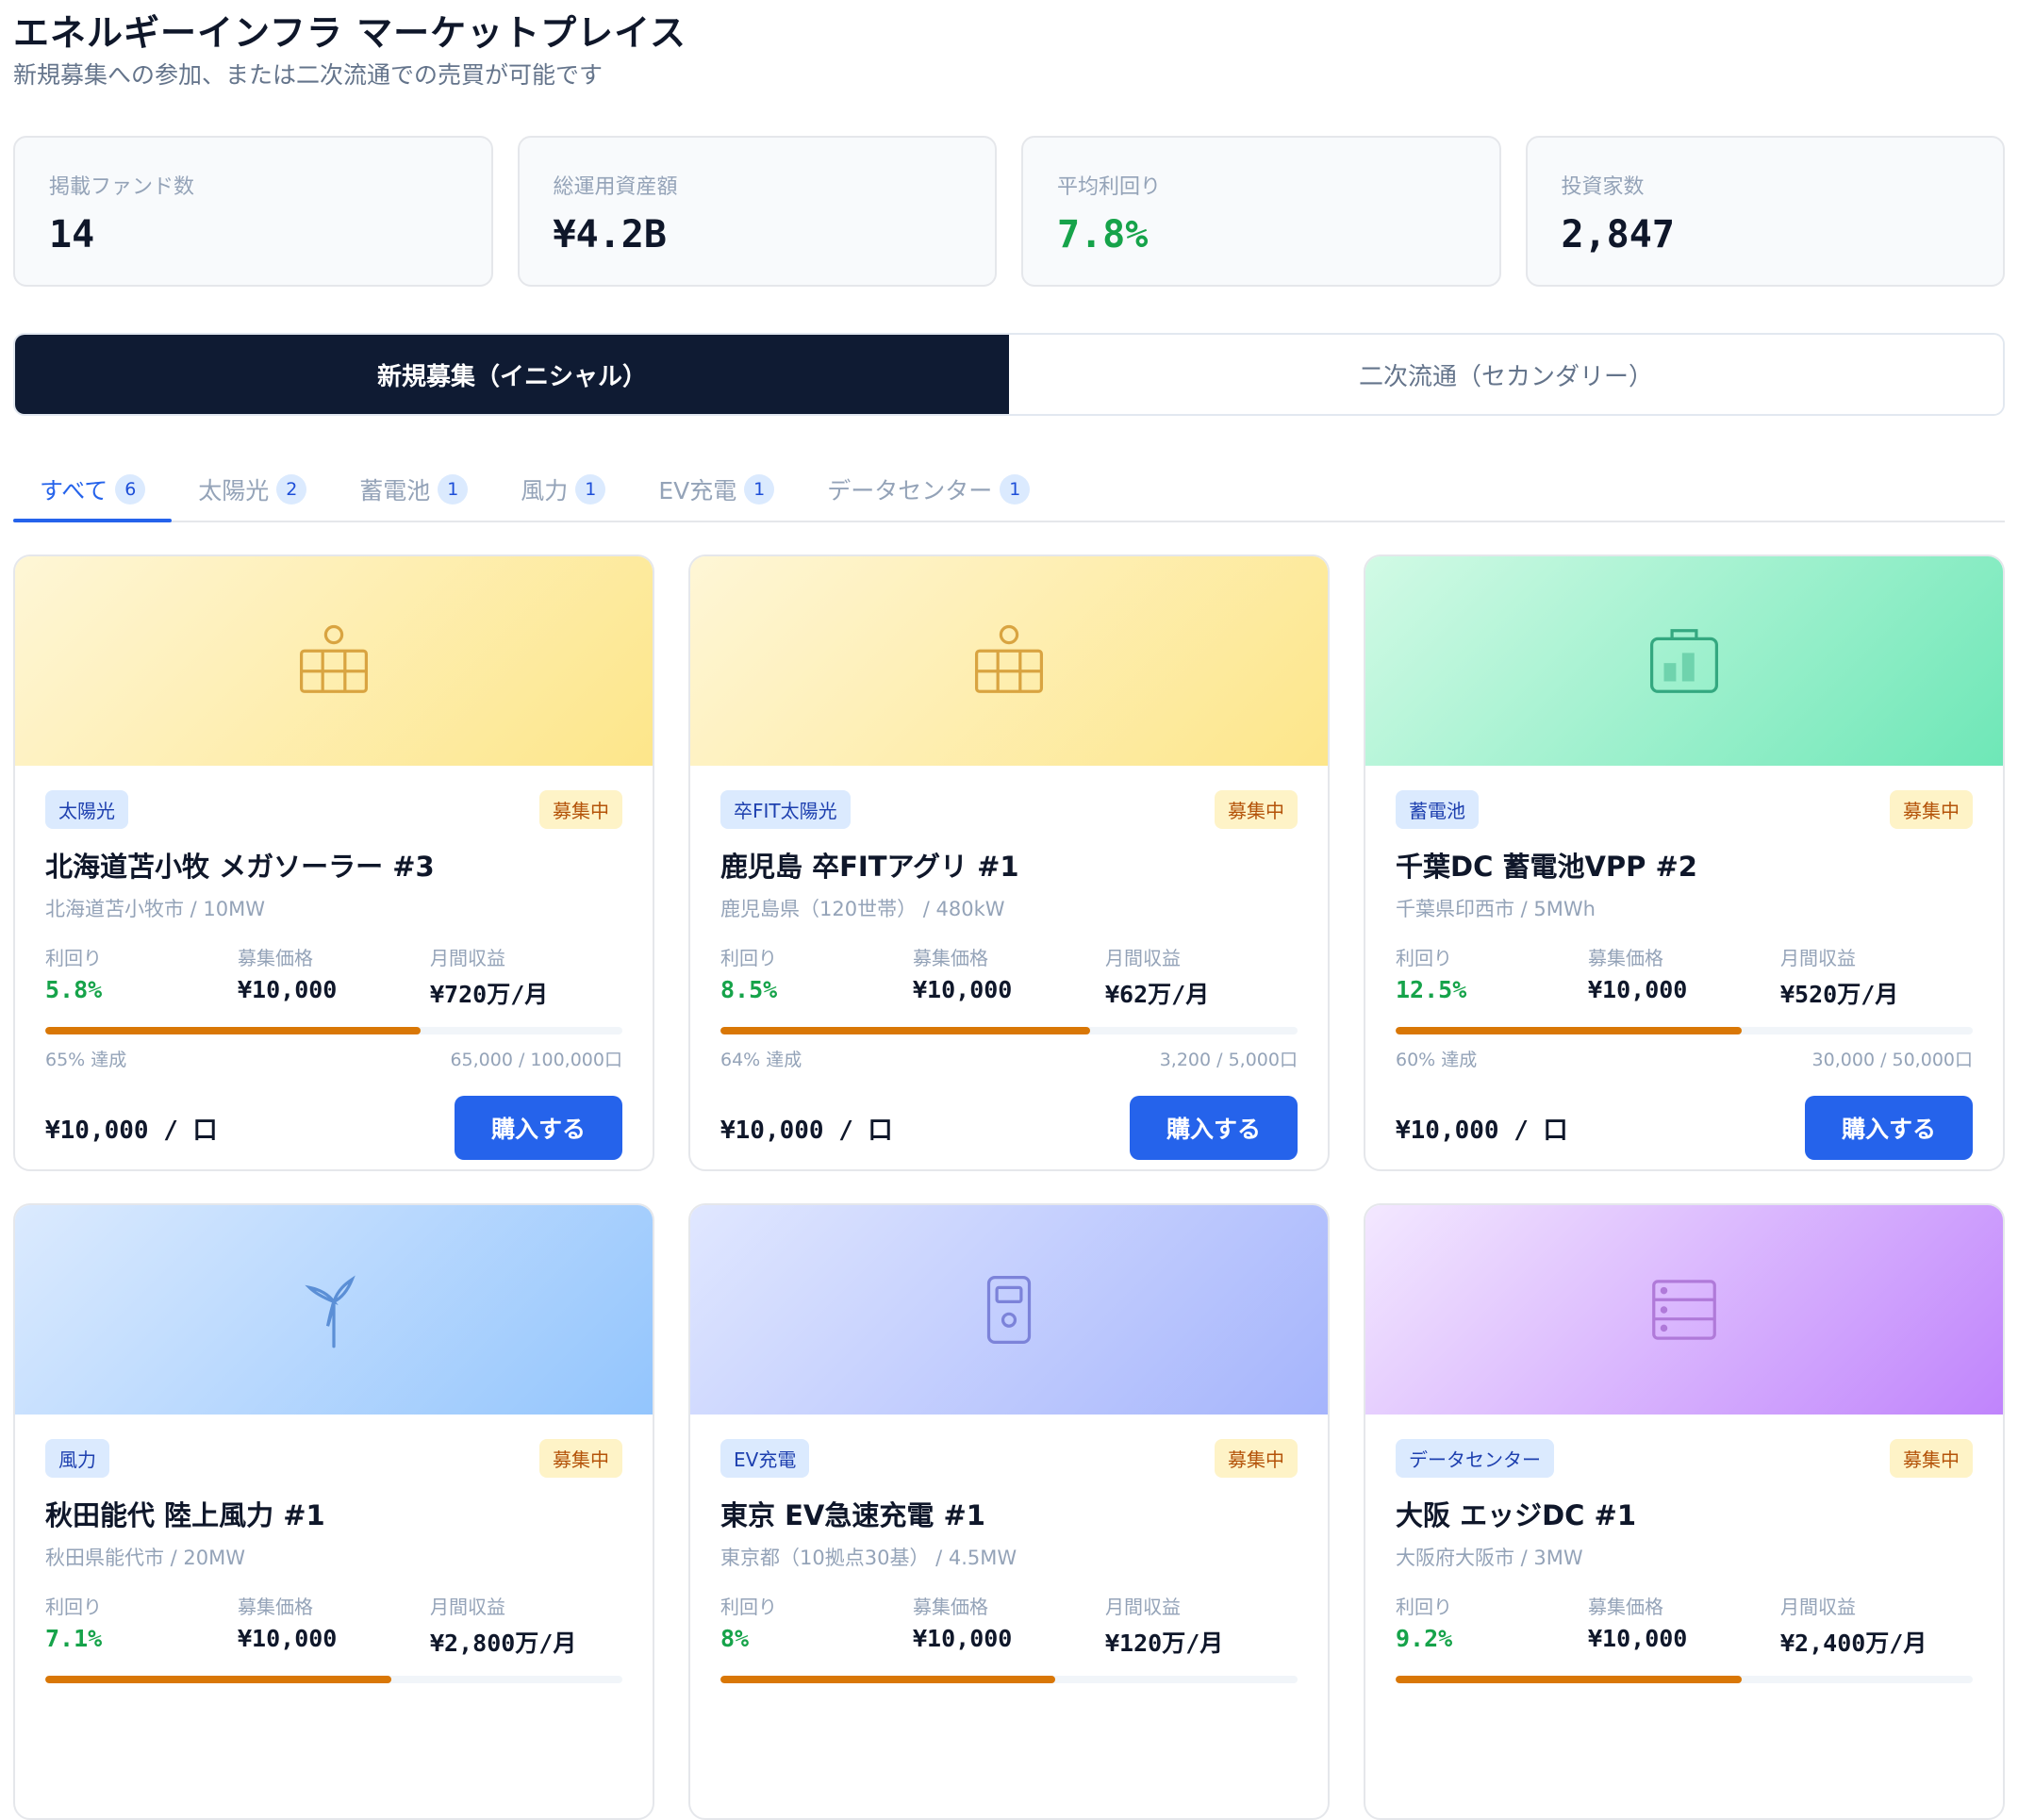 This screenshot has width=2018, height=1820. What do you see at coordinates (868, 1558) in the screenshot?
I see `fund-location: 東京都（10拠点30基） / 4.5MW` at bounding box center [868, 1558].